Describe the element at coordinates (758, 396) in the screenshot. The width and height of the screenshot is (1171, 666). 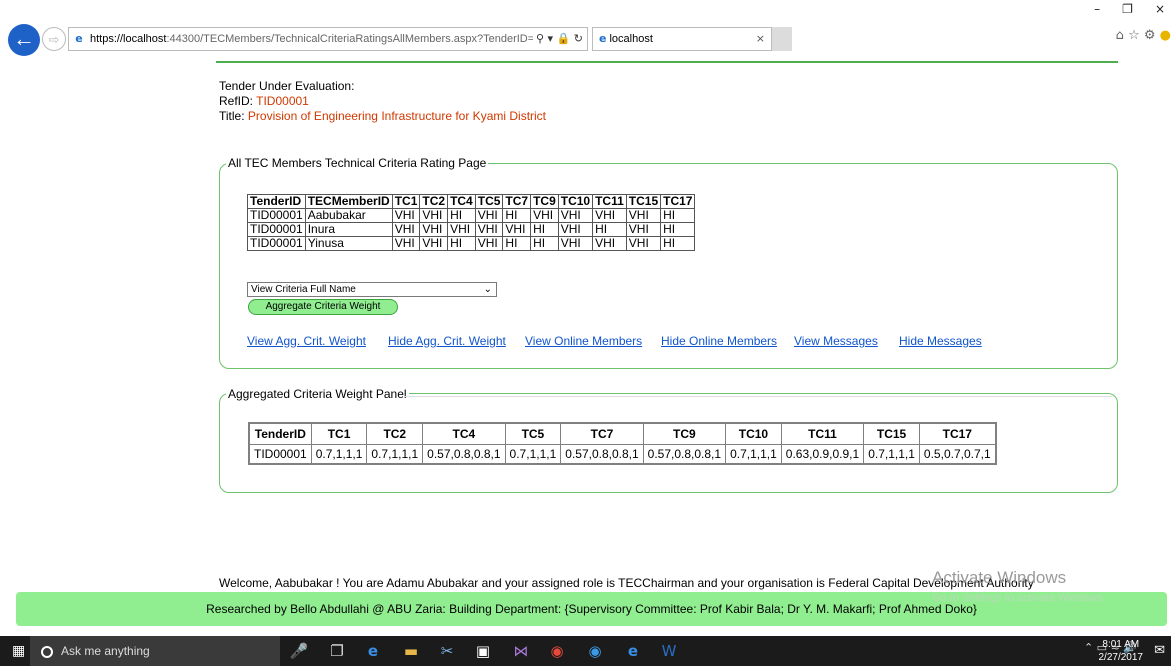
I see `aggregated-panel-rule` at that location.